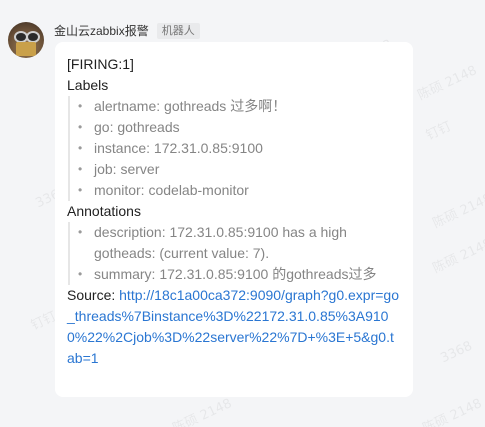 The width and height of the screenshot is (485, 427). Describe the element at coordinates (101, 30) in the screenshot. I see `sender-name: 金山云zabbix报警` at that location.